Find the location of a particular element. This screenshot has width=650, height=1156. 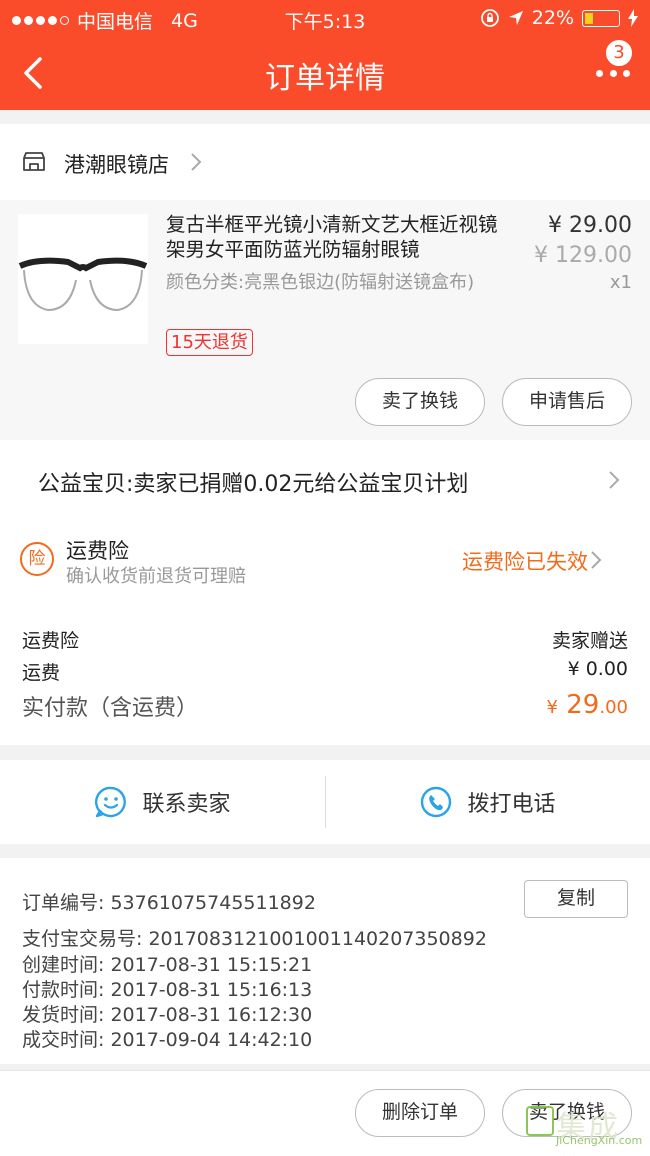

completed-time: 成交时间: 2017-09-04 14:42:10 is located at coordinates (167, 1040).